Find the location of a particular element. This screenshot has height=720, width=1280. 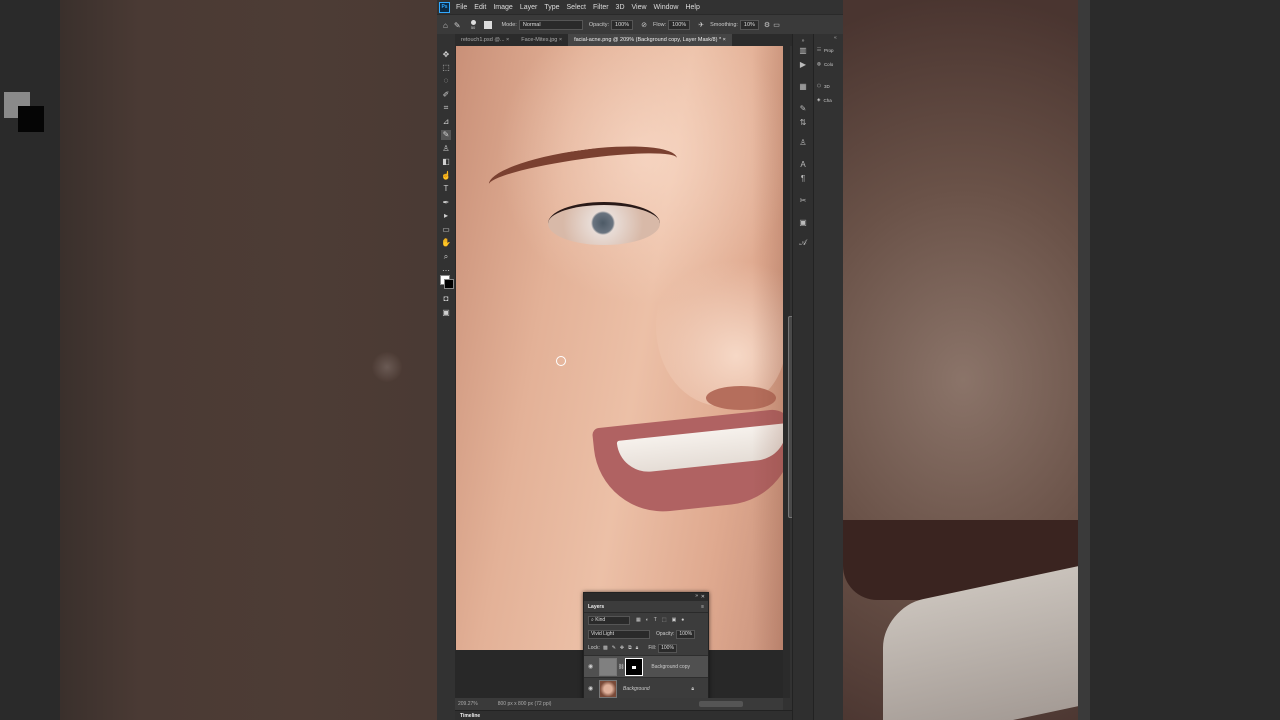

quick-mask-icon: ◘ is located at coordinates (446, 299).